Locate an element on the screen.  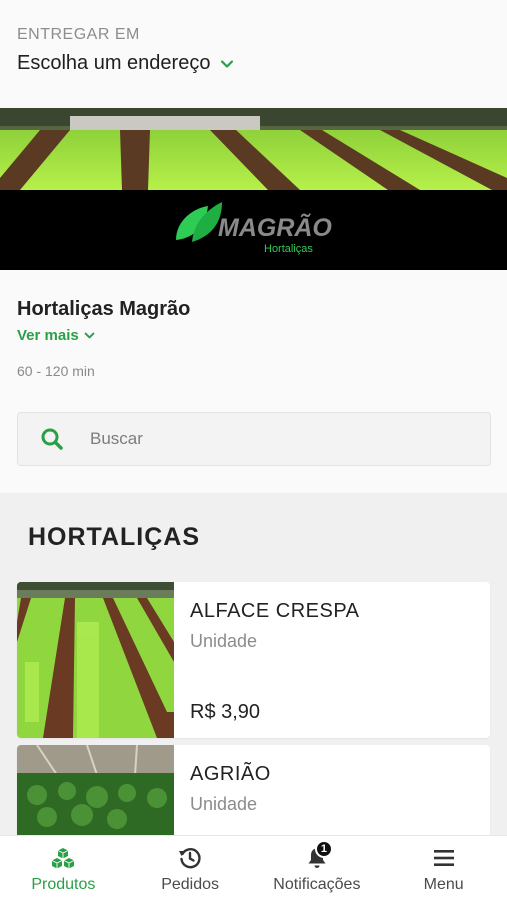
search-placeholder: Buscar is located at coordinates (116, 438).